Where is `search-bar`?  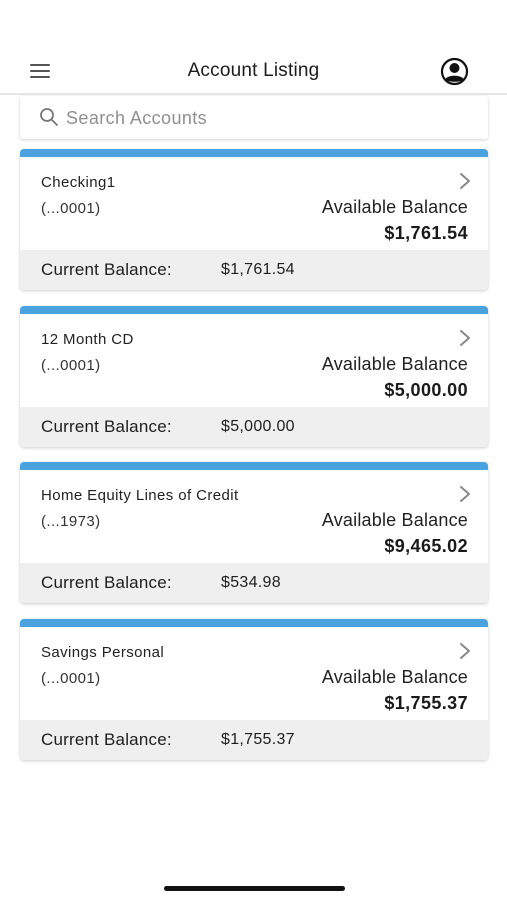 search-bar is located at coordinates (254, 117).